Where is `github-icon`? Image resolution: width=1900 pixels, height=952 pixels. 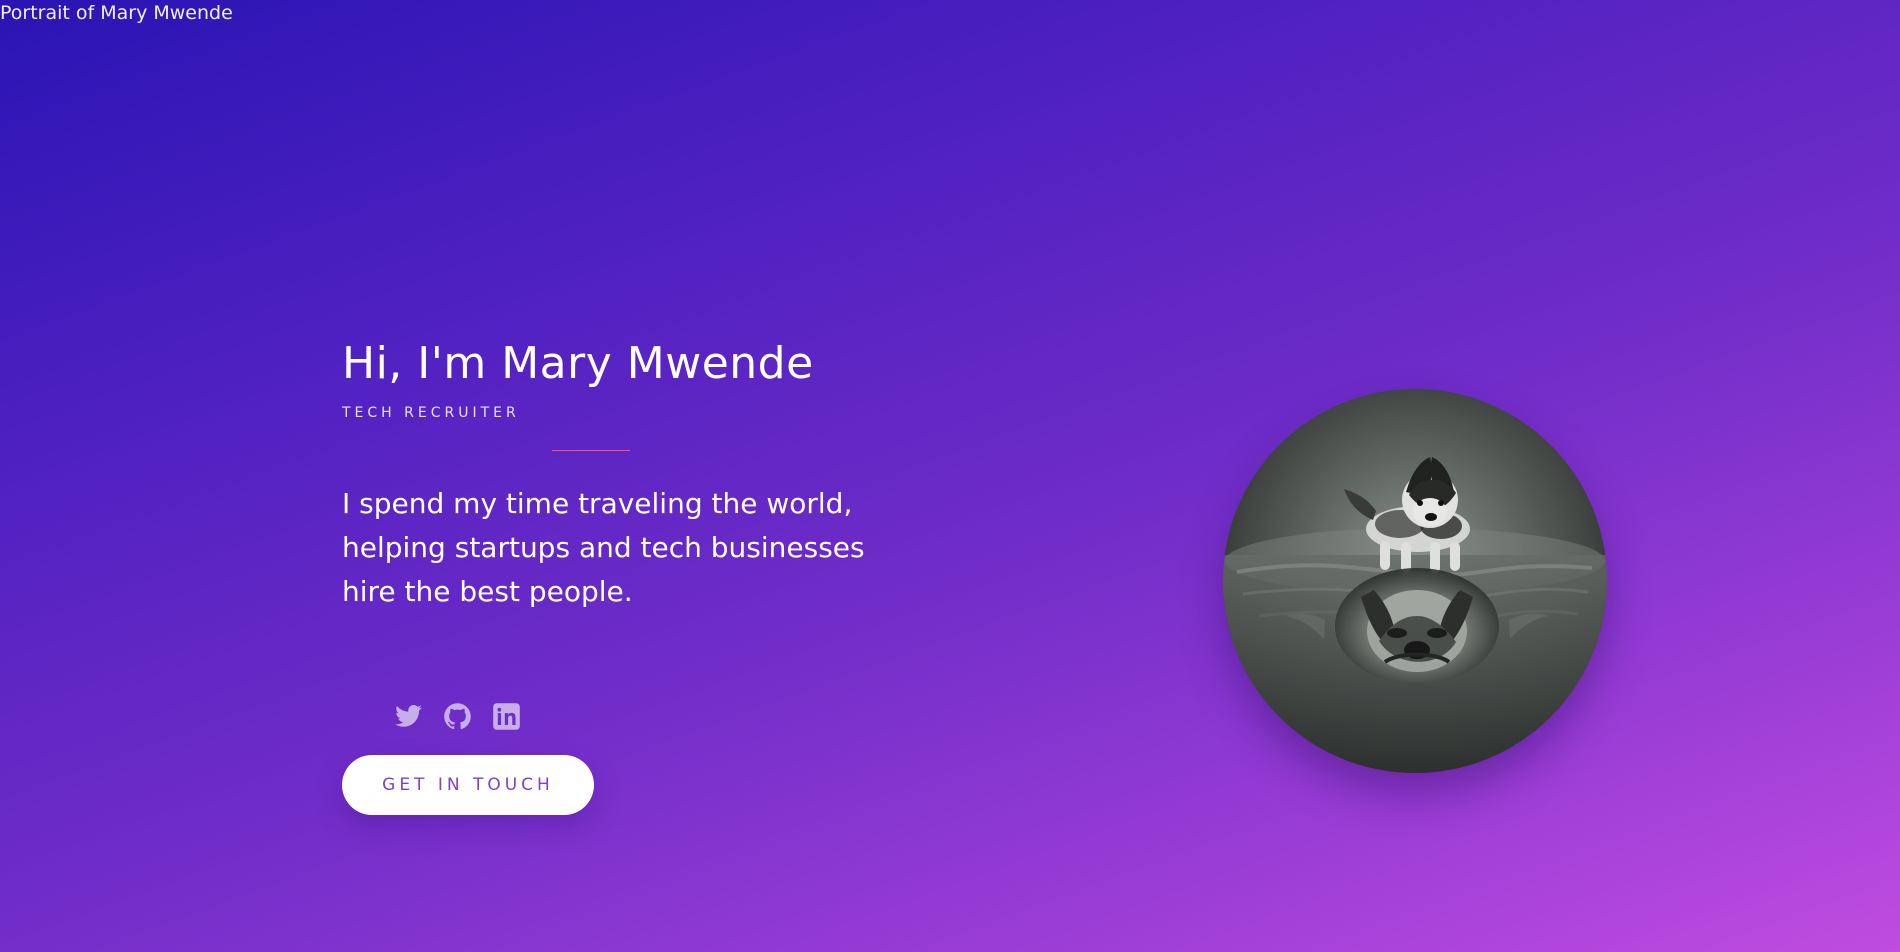
github-icon is located at coordinates (457, 716).